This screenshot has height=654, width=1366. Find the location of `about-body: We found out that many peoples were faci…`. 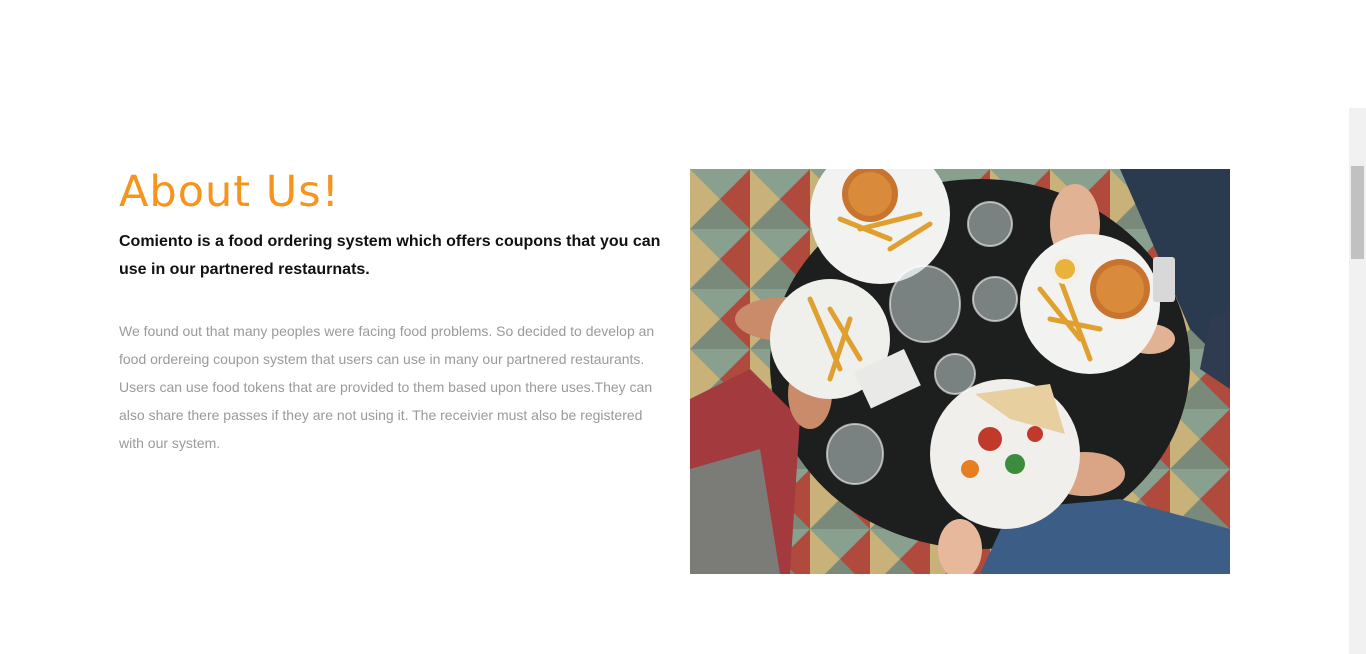

about-body: We found out that many peoples were faci… is located at coordinates (387, 387).